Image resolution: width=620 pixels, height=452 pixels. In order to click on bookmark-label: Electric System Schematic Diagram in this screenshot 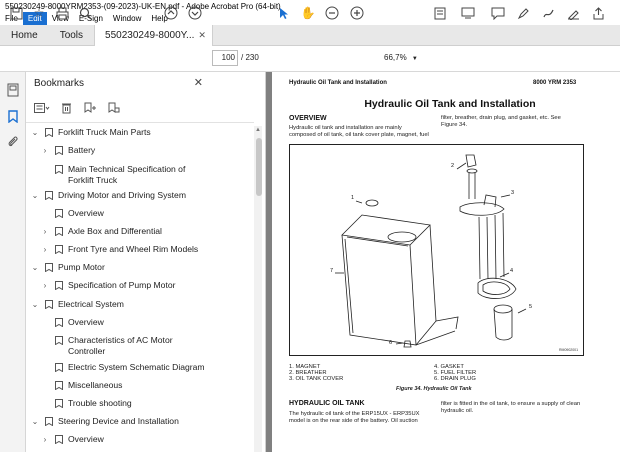, I will do `click(136, 367)`.